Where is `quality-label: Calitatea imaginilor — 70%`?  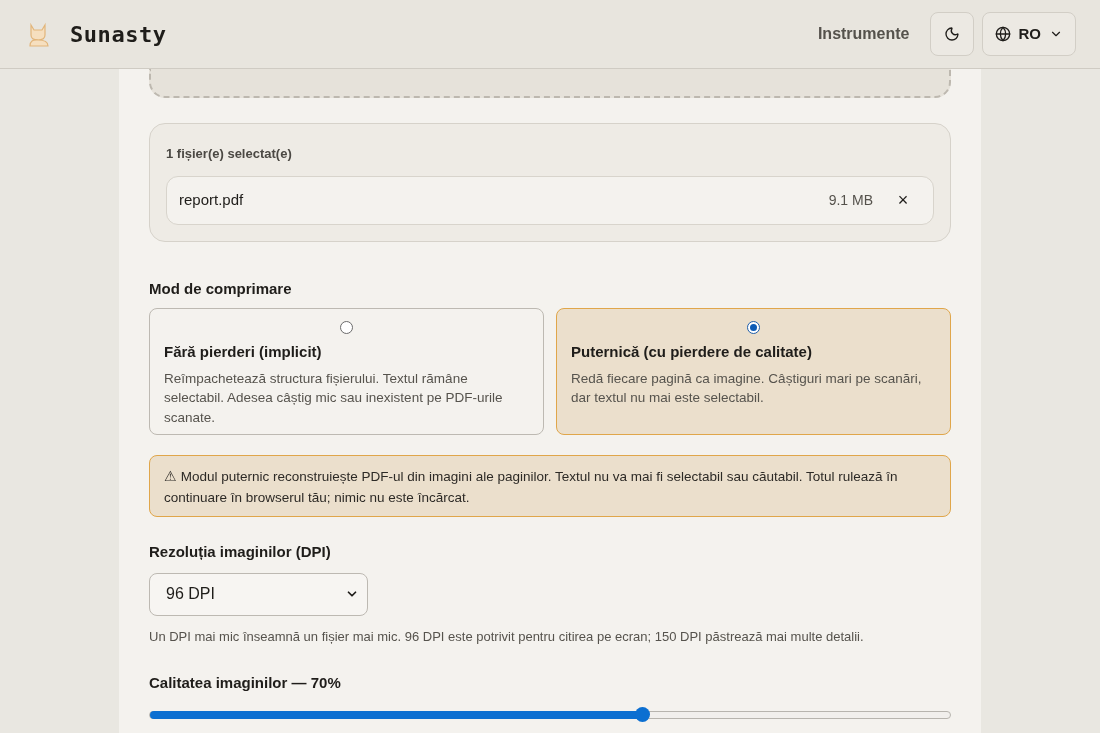 quality-label: Calitatea imaginilor — 70% is located at coordinates (245, 683).